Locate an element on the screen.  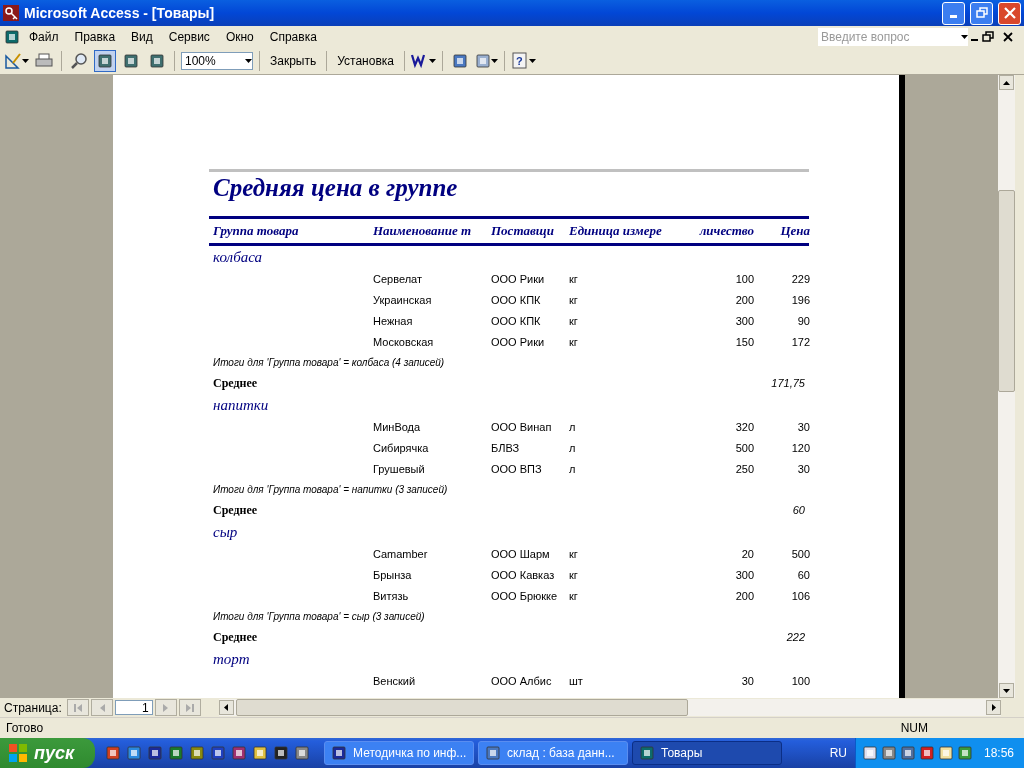
column-header: Цена is located at coordinates (794, 231).